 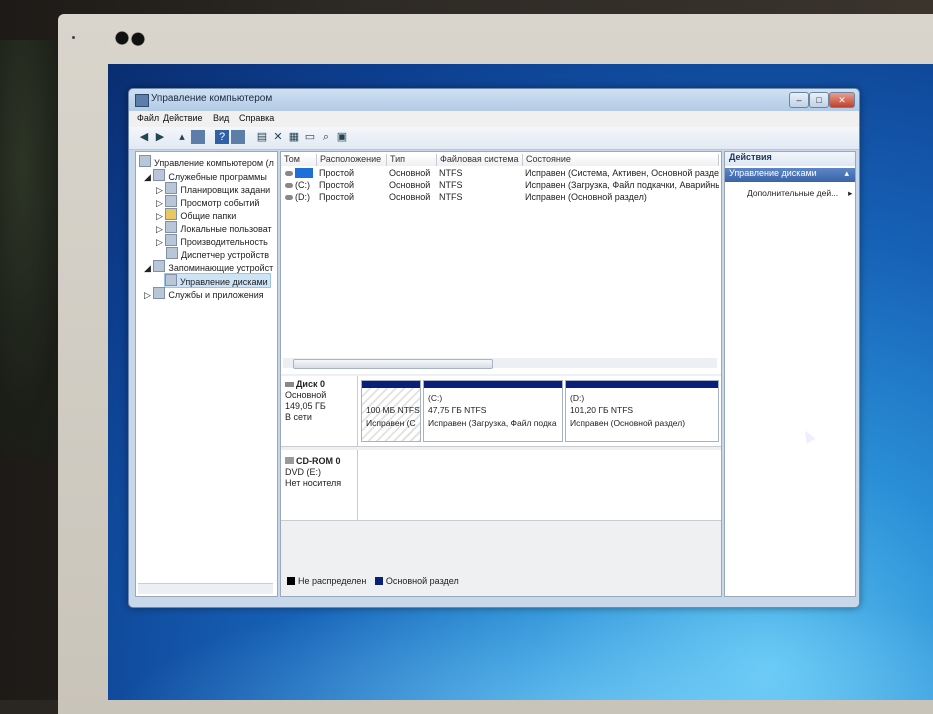 I want to click on forward-arrow-icon: ▶, so click(x=160, y=137).